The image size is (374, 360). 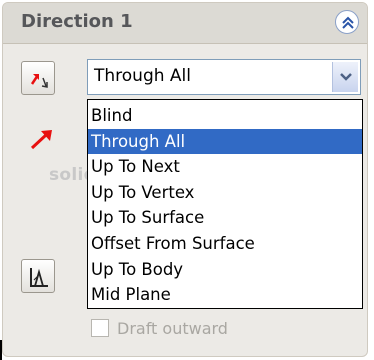 I want to click on end-condition-value: Through All, so click(x=142, y=76).